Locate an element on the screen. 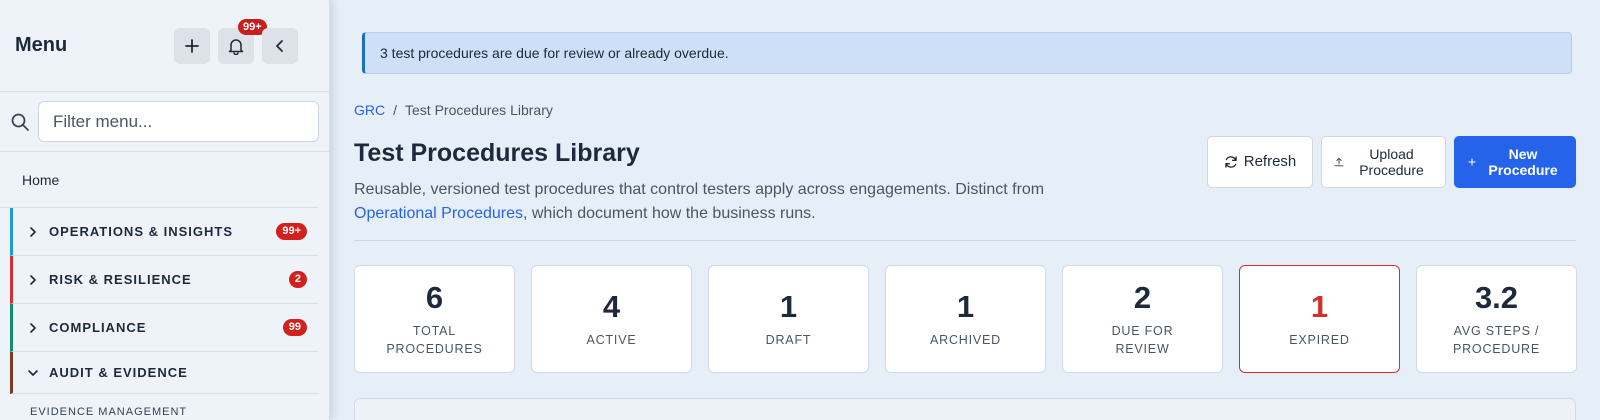  section-count-badge: 99+ is located at coordinates (291, 231).